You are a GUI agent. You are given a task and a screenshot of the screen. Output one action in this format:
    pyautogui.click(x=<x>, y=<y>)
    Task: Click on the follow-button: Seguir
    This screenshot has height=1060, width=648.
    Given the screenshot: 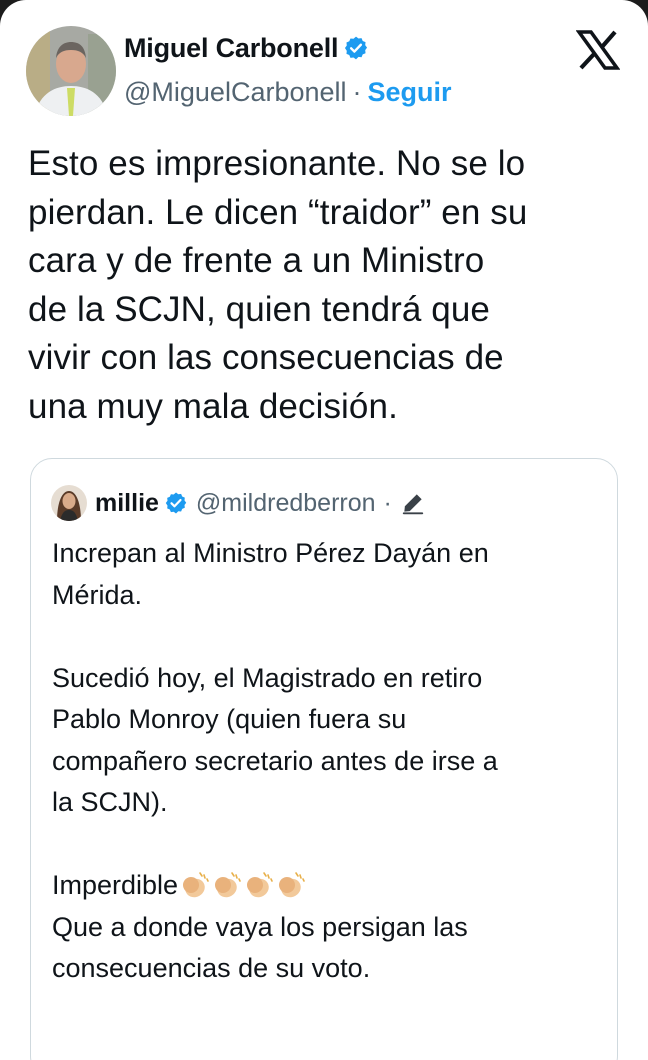 What is the action you would take?
    pyautogui.click(x=410, y=92)
    